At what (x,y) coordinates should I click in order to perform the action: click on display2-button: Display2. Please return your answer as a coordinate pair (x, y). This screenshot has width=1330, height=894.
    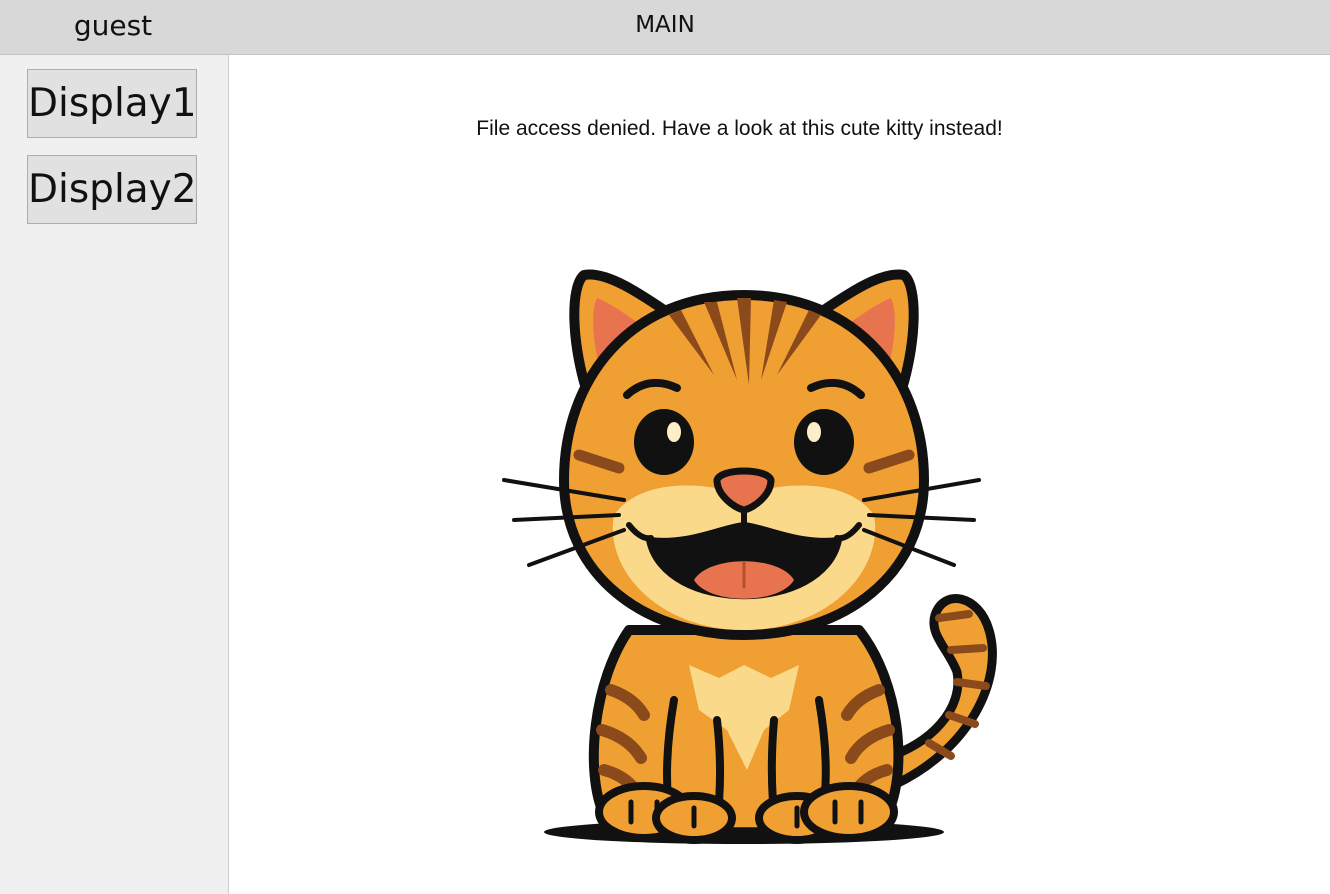
    Looking at the image, I should click on (112, 189).